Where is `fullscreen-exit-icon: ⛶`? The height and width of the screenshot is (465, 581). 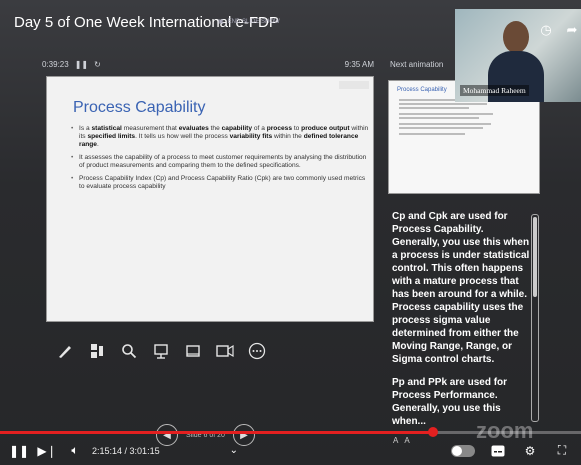 fullscreen-exit-icon: ⛶ is located at coordinates (562, 451).